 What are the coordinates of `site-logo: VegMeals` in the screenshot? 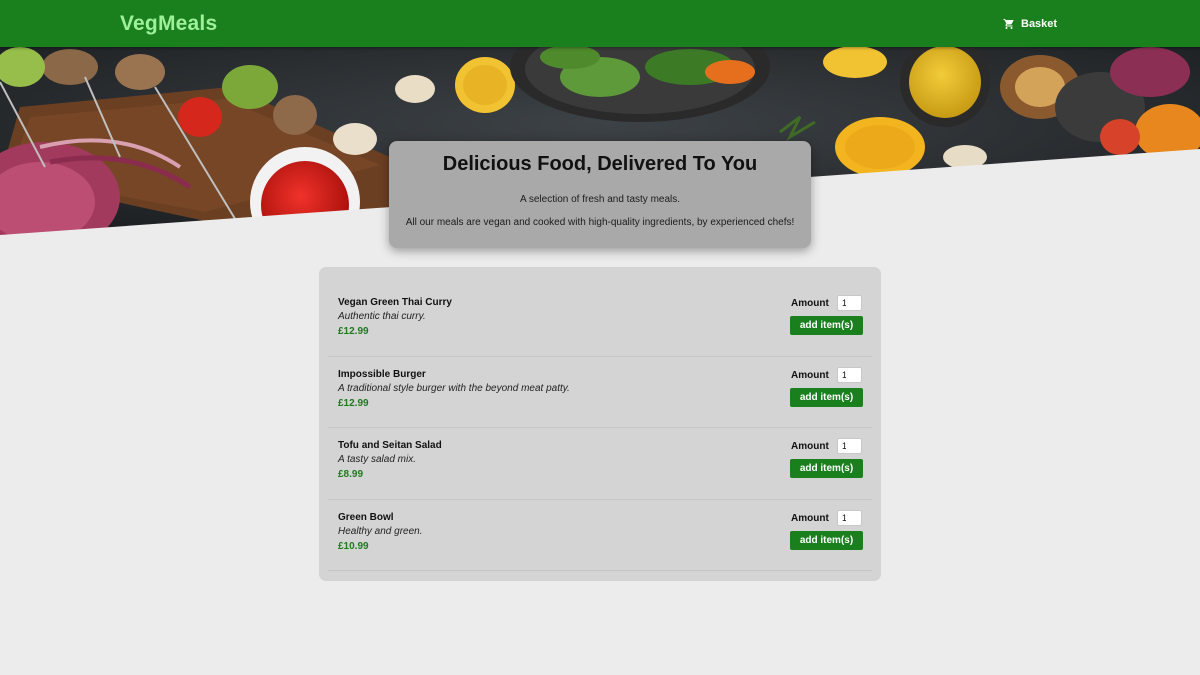 It's located at (168, 24).